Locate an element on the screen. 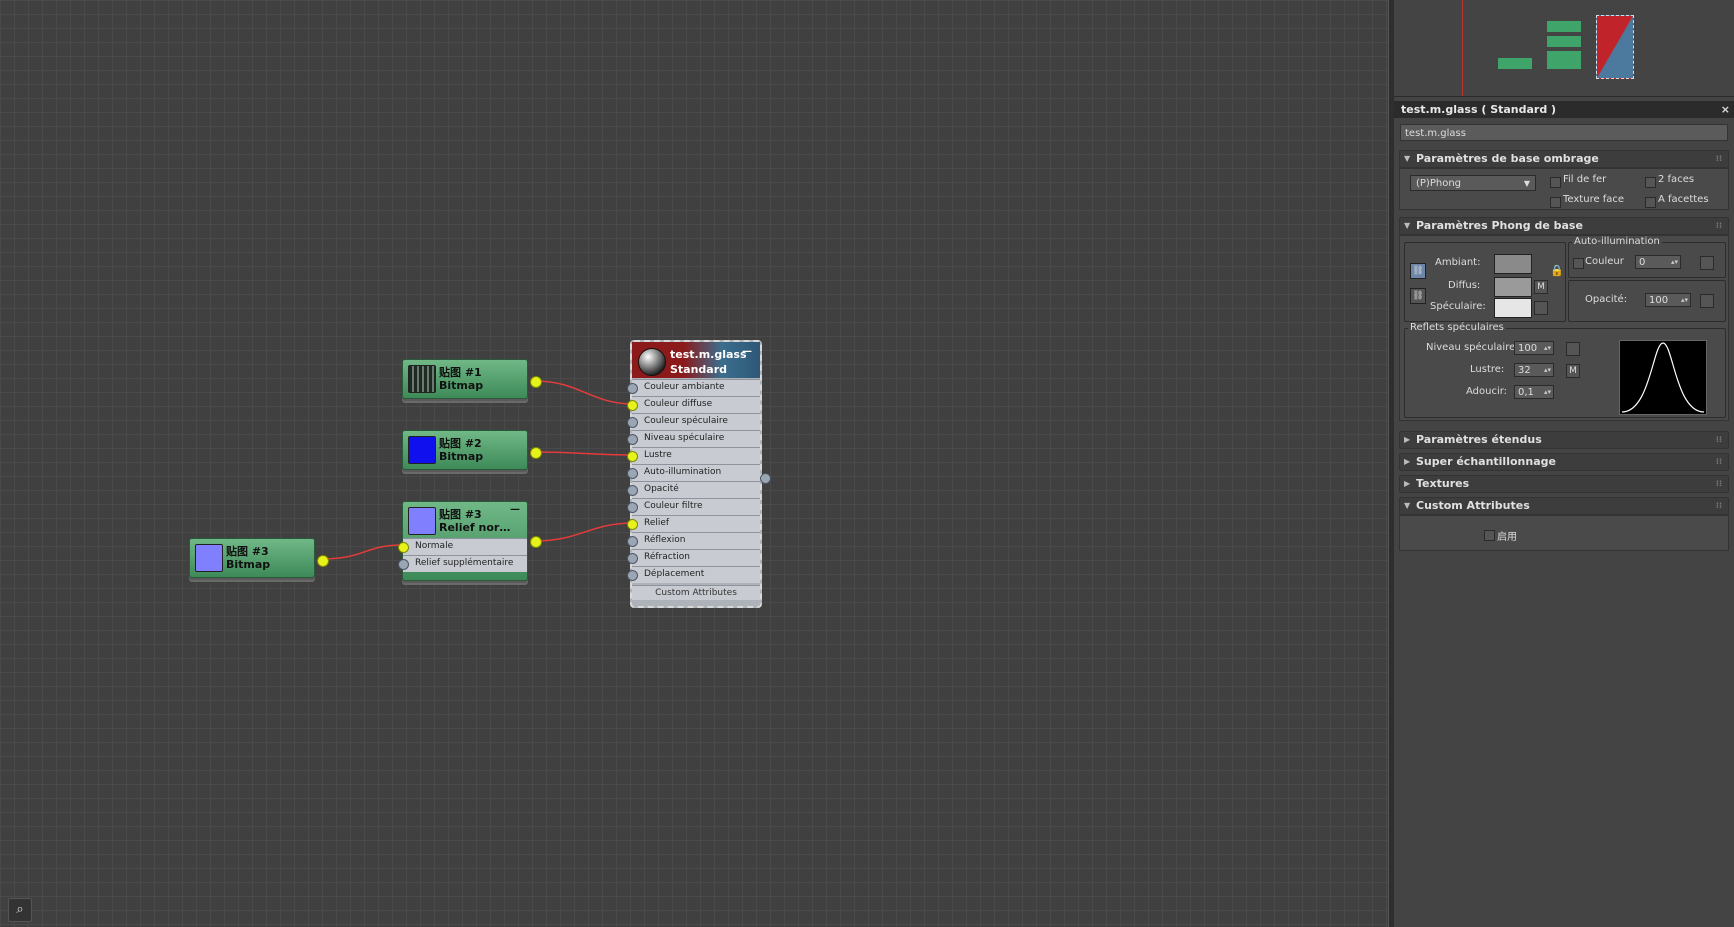  self-illum-color-checkbox is located at coordinates (1578, 263).